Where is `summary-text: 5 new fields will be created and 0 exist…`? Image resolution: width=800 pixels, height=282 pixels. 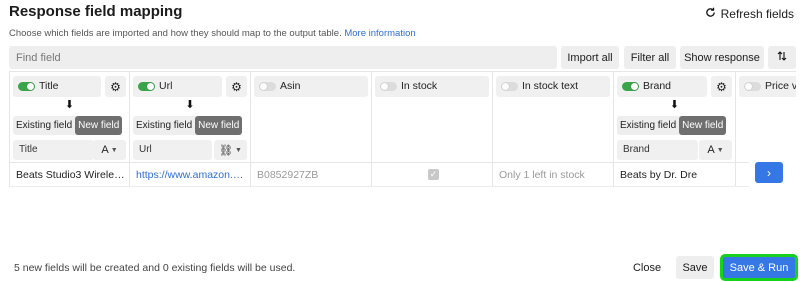
summary-text: 5 new fields will be created and 0 exist… is located at coordinates (155, 268).